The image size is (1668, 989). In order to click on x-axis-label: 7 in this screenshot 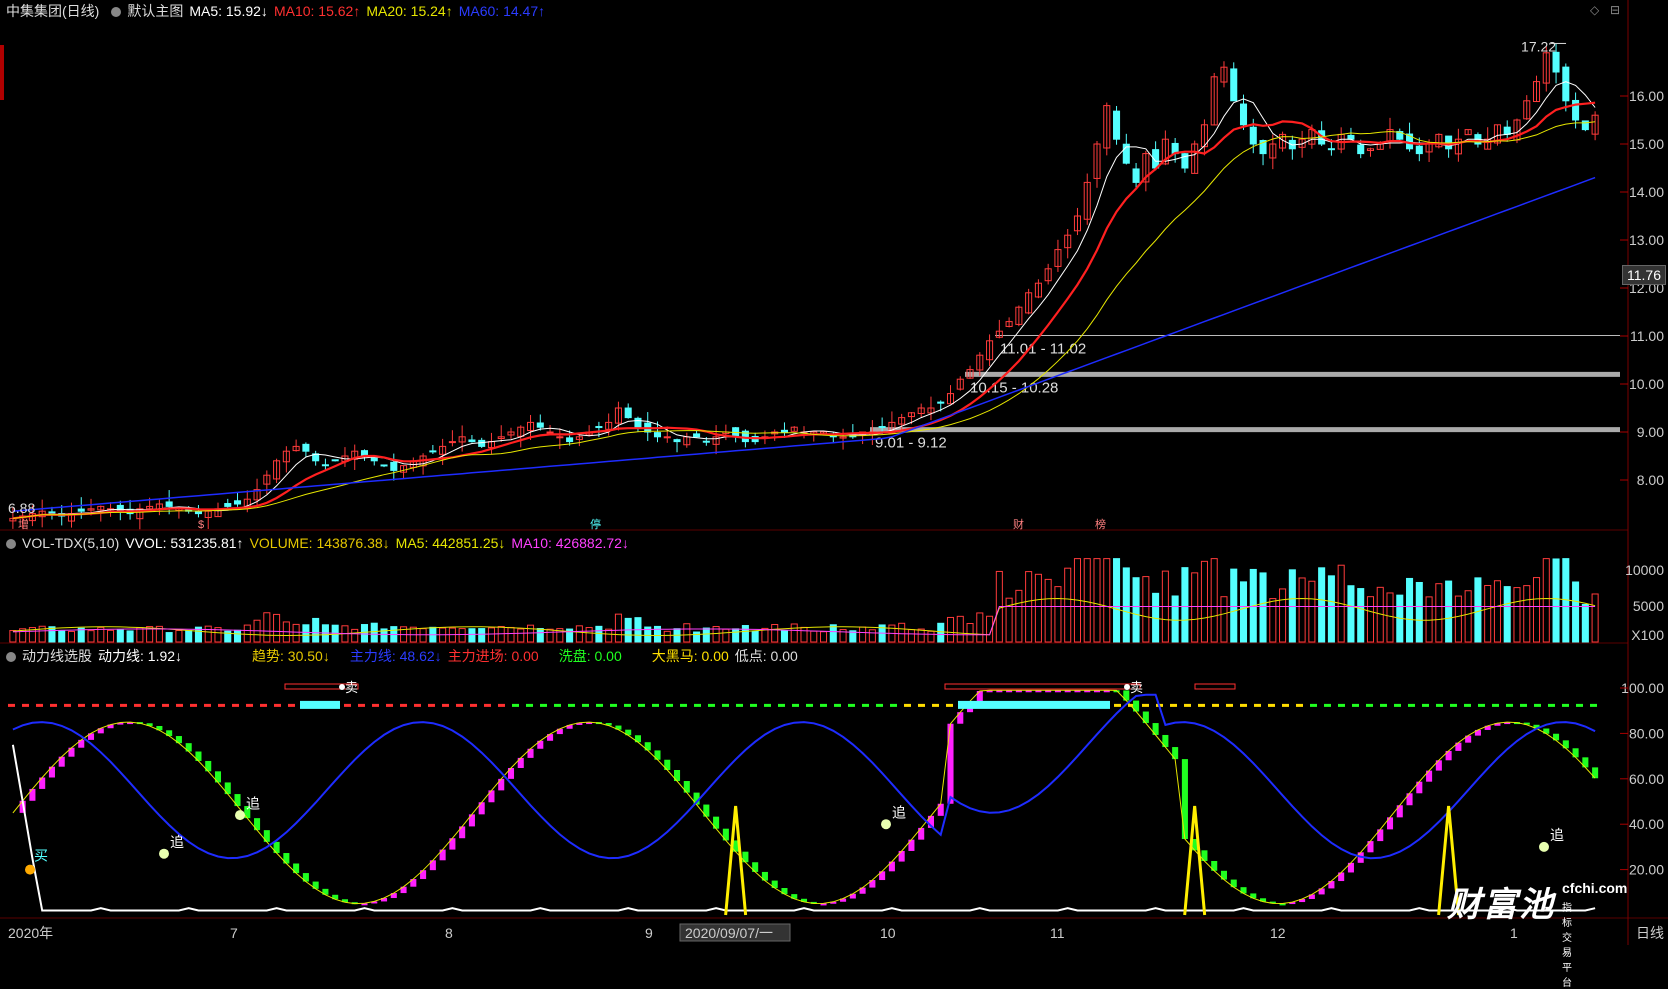, I will do `click(234, 933)`.